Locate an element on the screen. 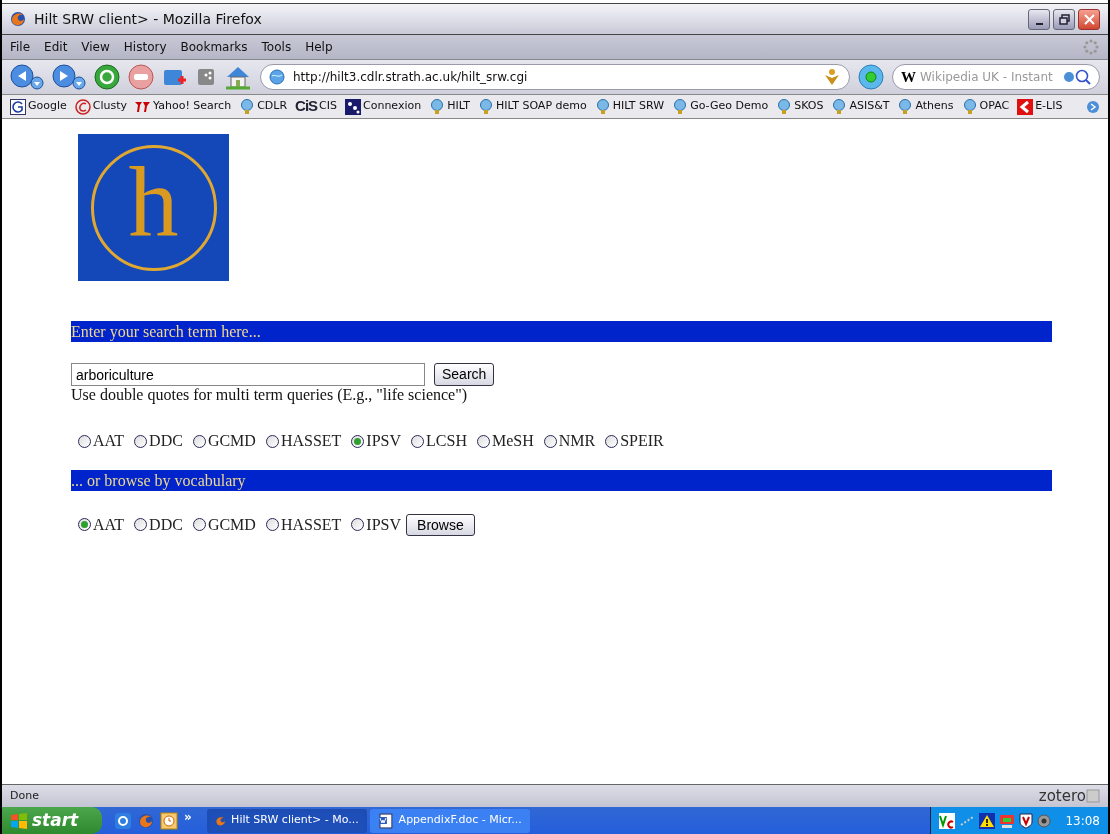 The width and height of the screenshot is (1110, 834). home-button is located at coordinates (238, 77).